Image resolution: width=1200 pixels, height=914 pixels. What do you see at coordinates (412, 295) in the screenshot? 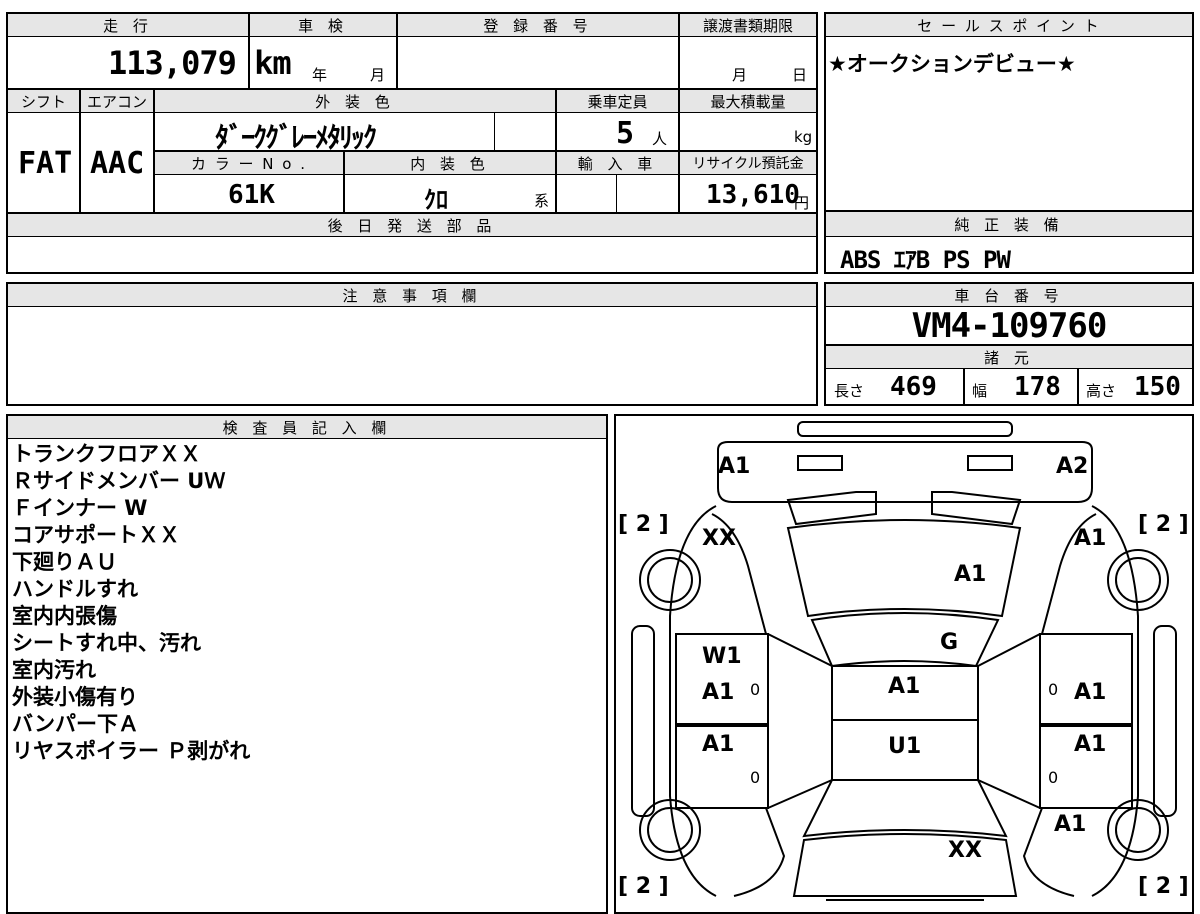
I see `caution-header: 注 意 事 項 欄` at bounding box center [412, 295].